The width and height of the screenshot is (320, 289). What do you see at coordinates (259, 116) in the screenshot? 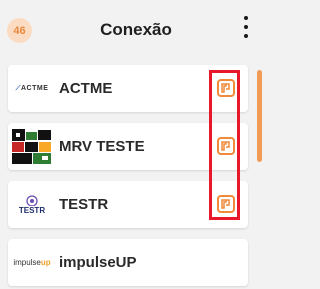
I see `scrollbar-thumb` at bounding box center [259, 116].